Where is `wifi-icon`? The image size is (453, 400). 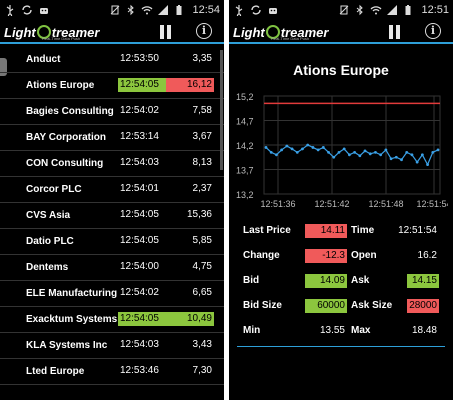
wifi-icon is located at coordinates (147, 10).